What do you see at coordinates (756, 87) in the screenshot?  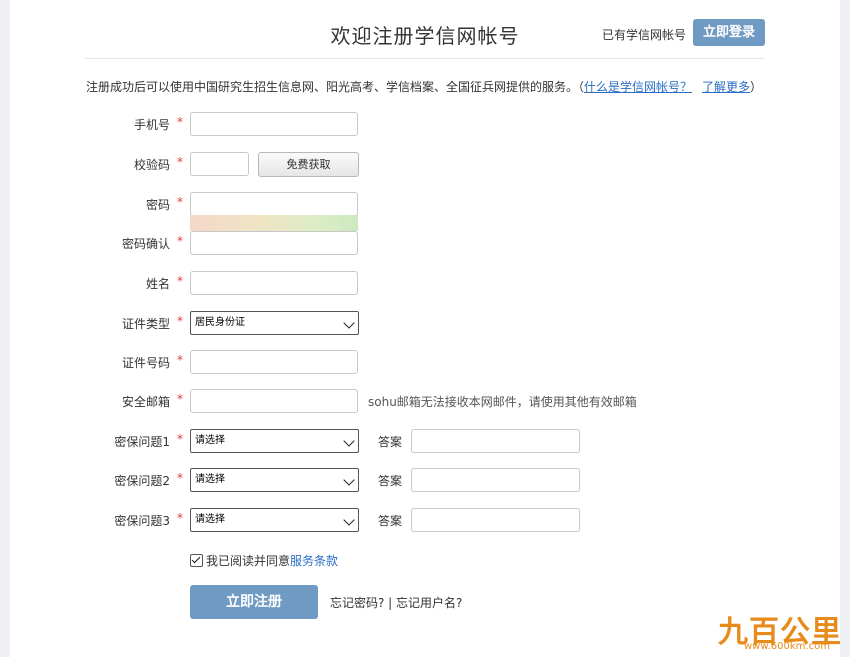 I see `intro-close: ）` at bounding box center [756, 87].